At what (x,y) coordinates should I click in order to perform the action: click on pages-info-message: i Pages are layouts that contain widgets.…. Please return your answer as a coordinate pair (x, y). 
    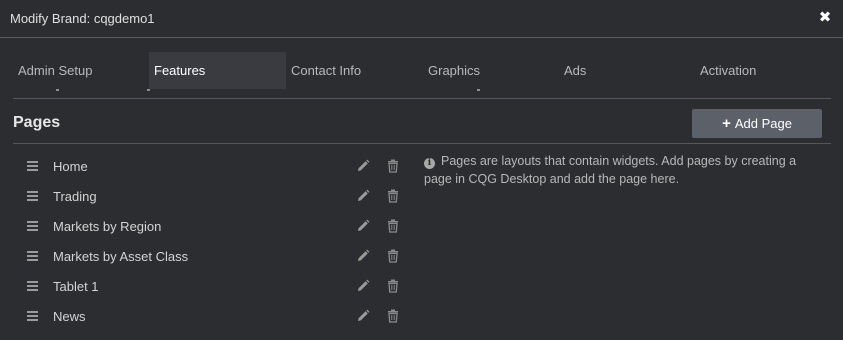
    Looking at the image, I should click on (624, 170).